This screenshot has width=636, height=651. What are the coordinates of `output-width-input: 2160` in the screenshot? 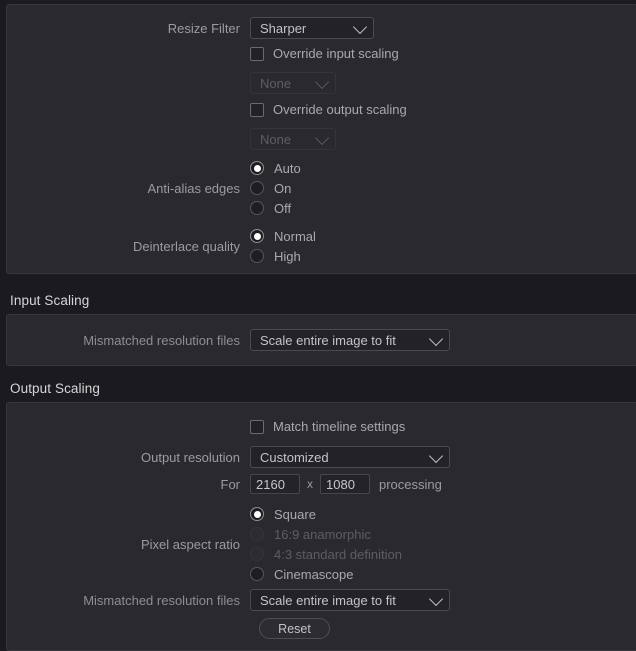 It's located at (275, 484).